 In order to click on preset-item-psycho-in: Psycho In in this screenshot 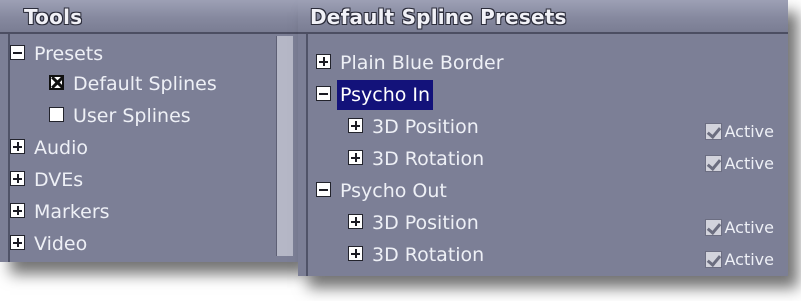, I will do `click(375, 94)`.